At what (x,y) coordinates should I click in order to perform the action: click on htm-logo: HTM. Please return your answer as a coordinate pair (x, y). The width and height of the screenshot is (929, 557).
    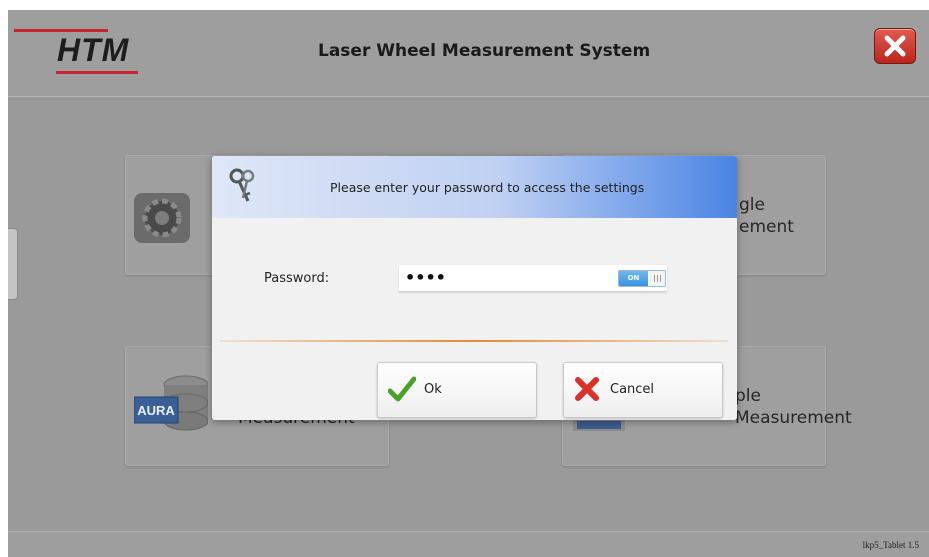
    Looking at the image, I should click on (78, 51).